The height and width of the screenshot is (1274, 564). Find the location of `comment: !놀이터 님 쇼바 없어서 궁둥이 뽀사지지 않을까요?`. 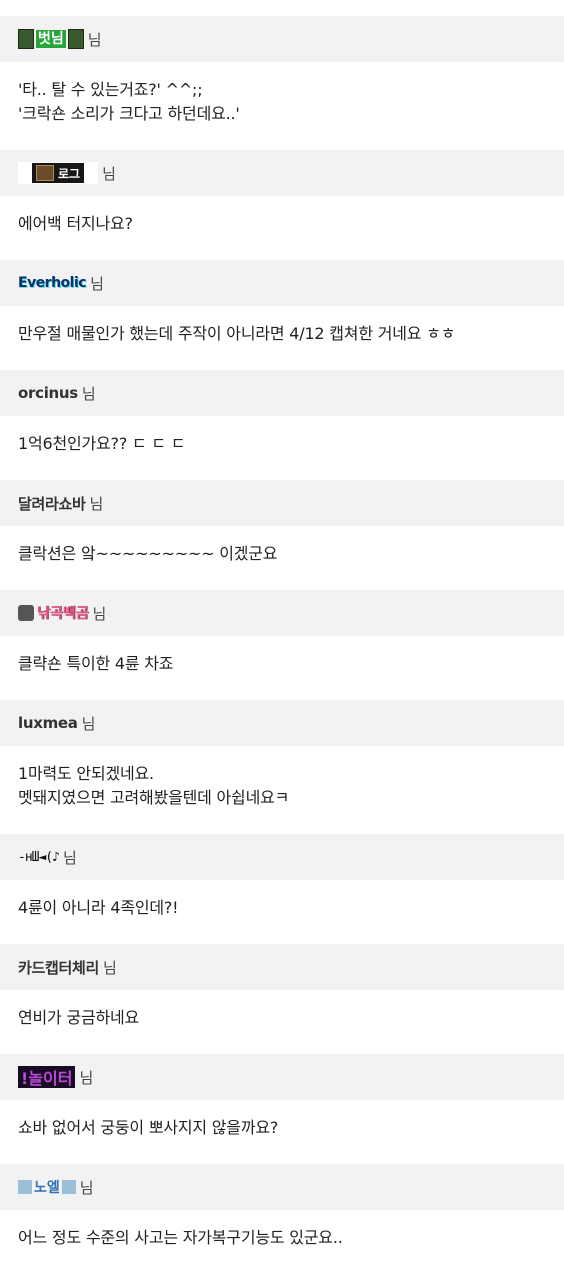

comment: !놀이터 님 쇼바 없어서 궁둥이 뽀사지지 않을까요? is located at coordinates (282, 1109).